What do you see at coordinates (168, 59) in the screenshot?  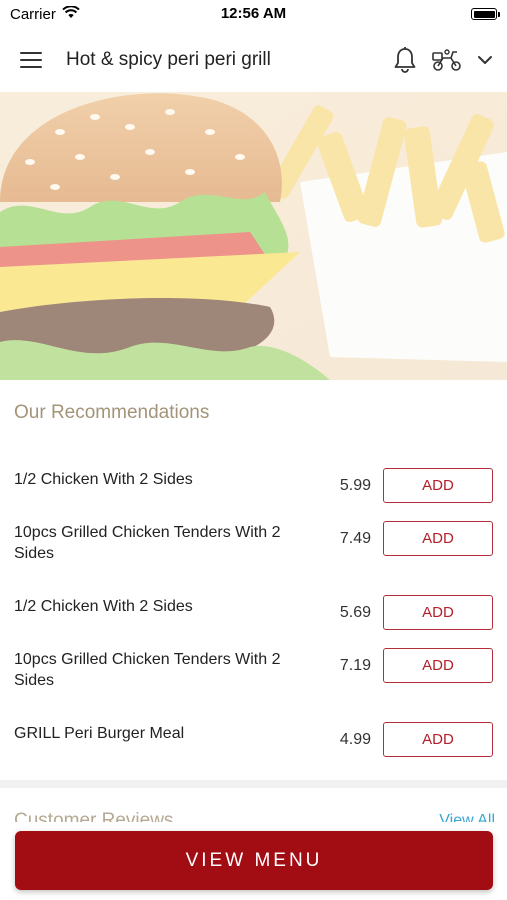 I see `restaurant-title: Hot & spicy peri peri grill` at bounding box center [168, 59].